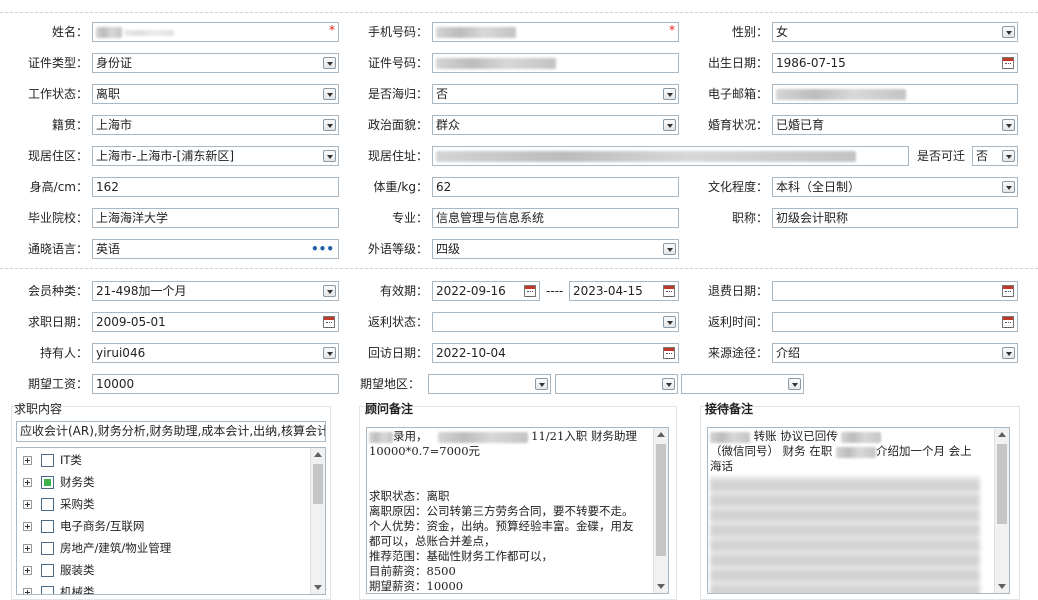 The height and width of the screenshot is (600, 1038). Describe the element at coordinates (322, 249) in the screenshot. I see `more-icon: •••` at that location.